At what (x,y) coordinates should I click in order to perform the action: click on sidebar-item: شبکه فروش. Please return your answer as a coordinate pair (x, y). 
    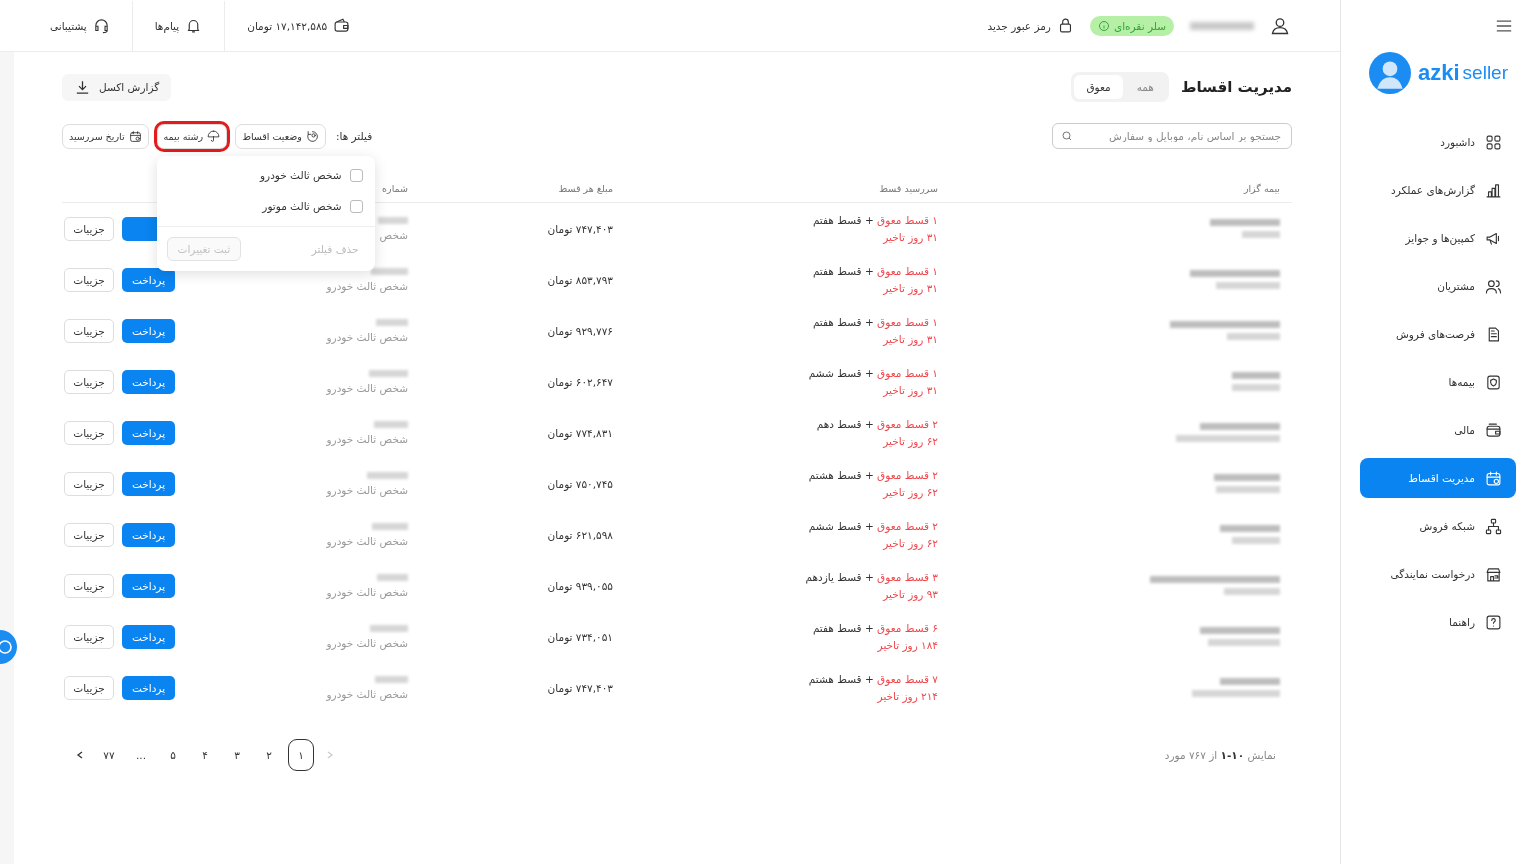
    Looking at the image, I should click on (1438, 526).